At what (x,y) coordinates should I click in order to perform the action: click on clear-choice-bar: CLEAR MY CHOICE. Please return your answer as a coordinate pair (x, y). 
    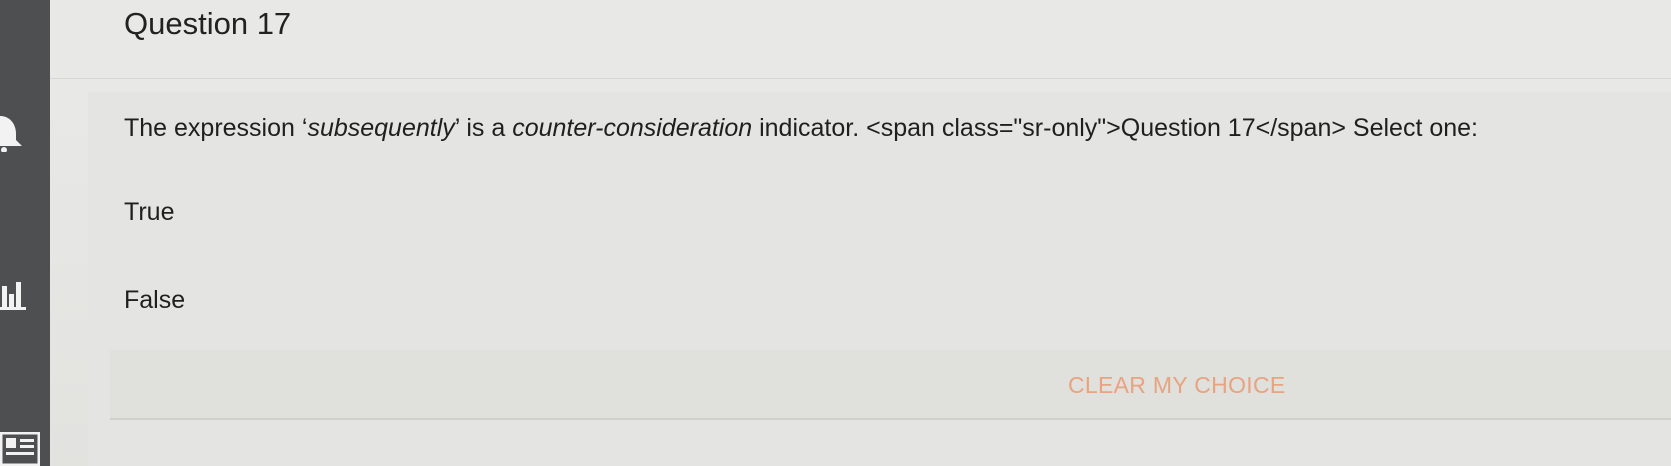
    Looking at the image, I should click on (890, 385).